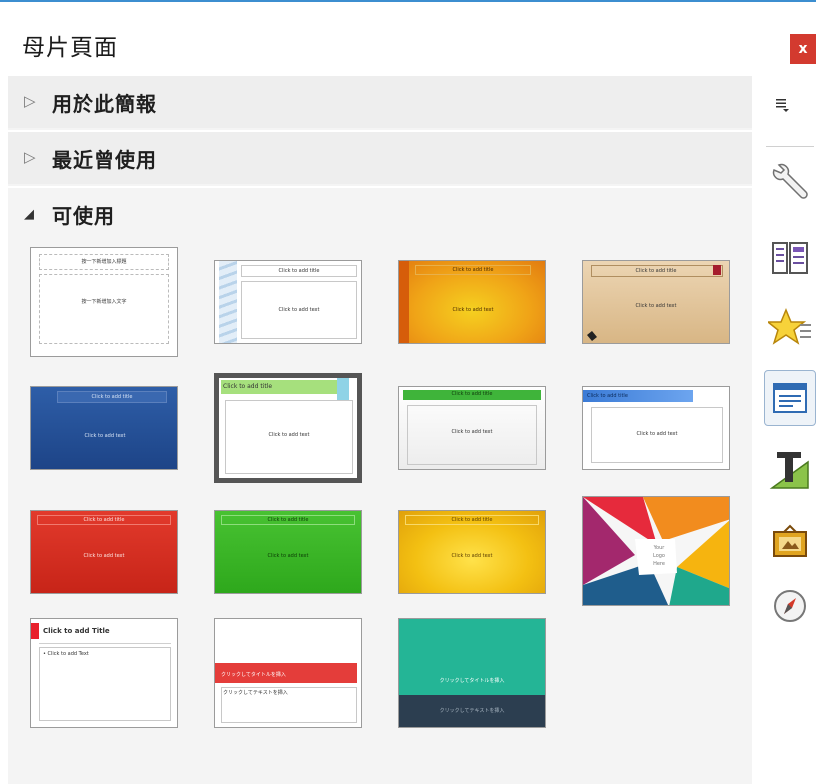 The height and width of the screenshot is (784, 816). What do you see at coordinates (592, 336) in the screenshot?
I see `corner-ornament-icon` at bounding box center [592, 336].